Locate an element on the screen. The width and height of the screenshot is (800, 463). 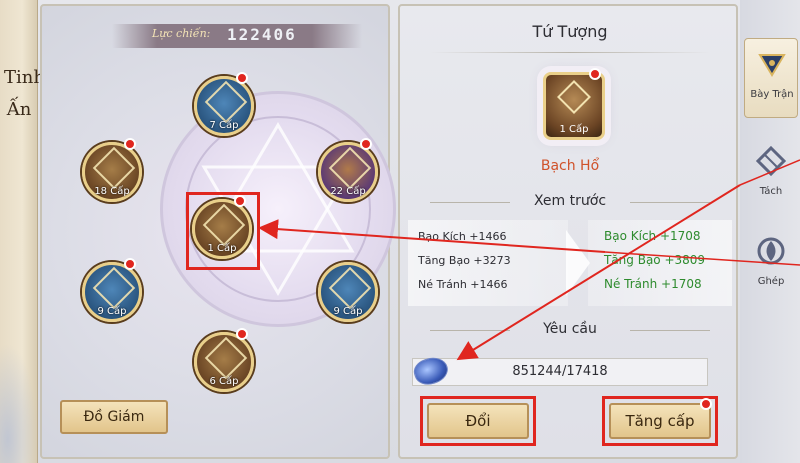
triangle-formation-icon is located at coordinates (772, 65).